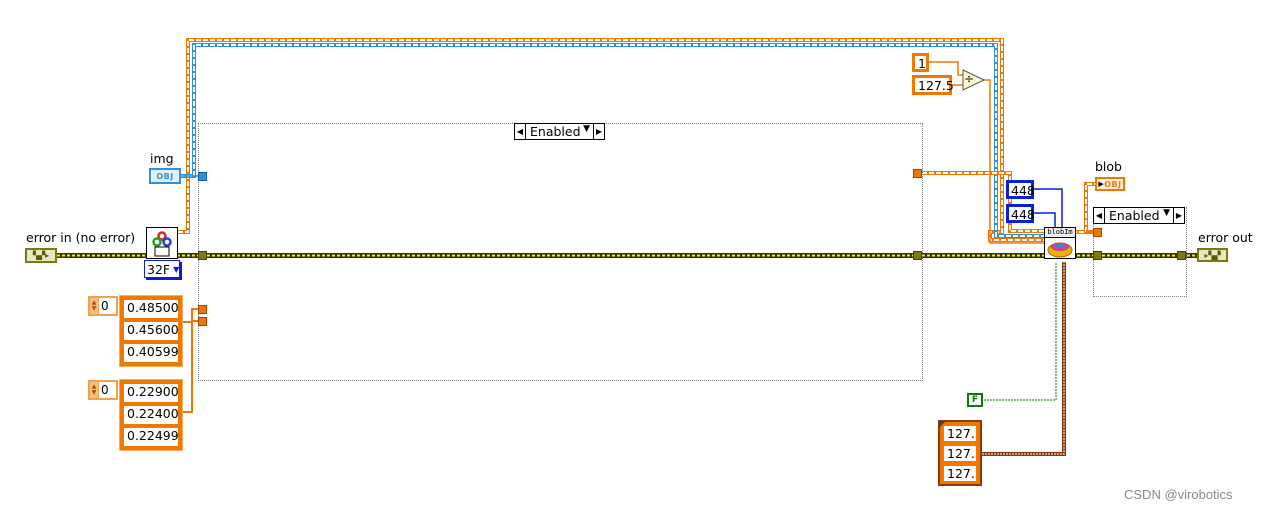 The image size is (1267, 510). What do you see at coordinates (202, 309) in the screenshot?
I see `mean-tunnel` at bounding box center [202, 309].